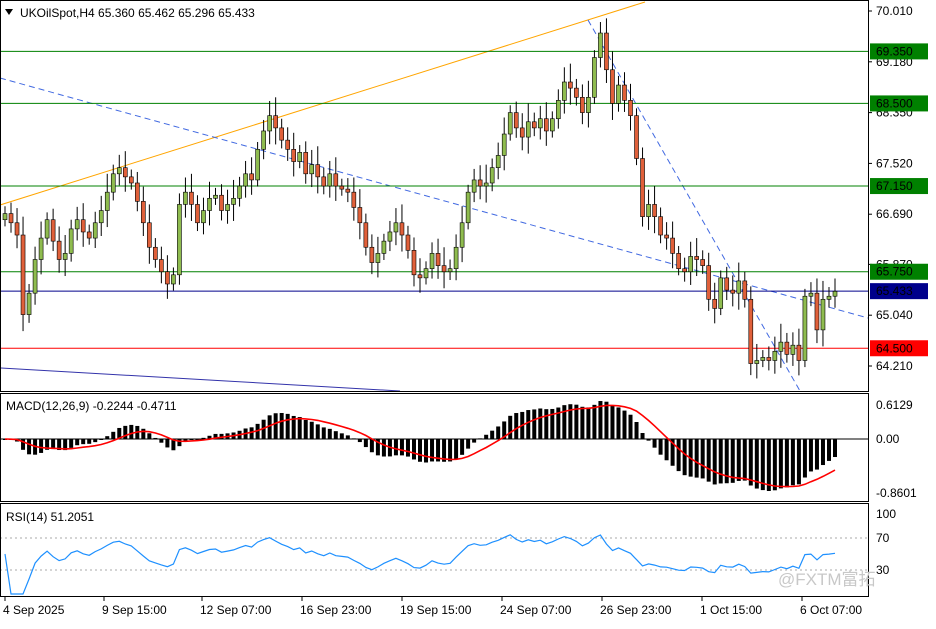 The image size is (936, 629). Describe the element at coordinates (336, 610) in the screenshot. I see `time-tick-label: 16 Sep 23:00` at that location.